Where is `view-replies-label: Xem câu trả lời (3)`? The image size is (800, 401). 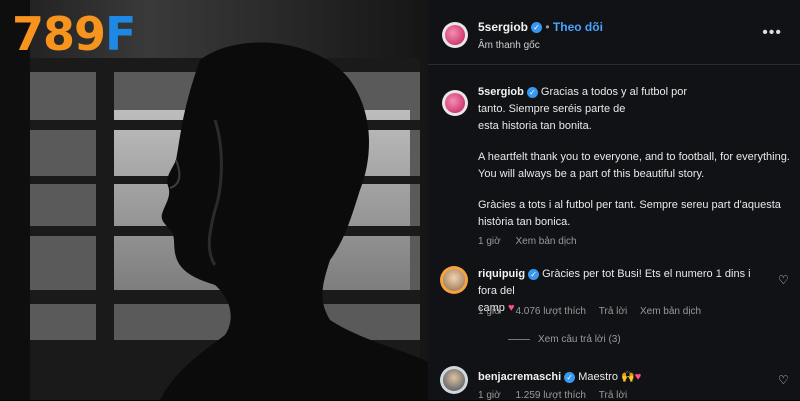 view-replies-label: Xem câu trả lời (3) is located at coordinates (579, 339).